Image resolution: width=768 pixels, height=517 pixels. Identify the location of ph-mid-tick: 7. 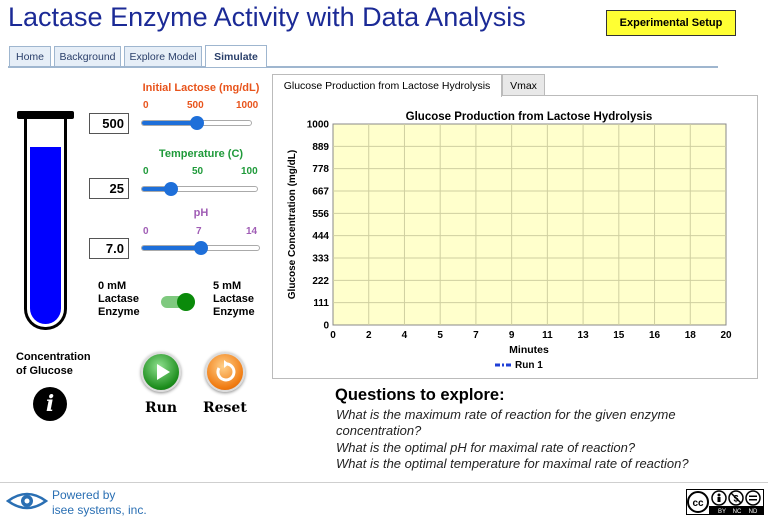
(199, 231).